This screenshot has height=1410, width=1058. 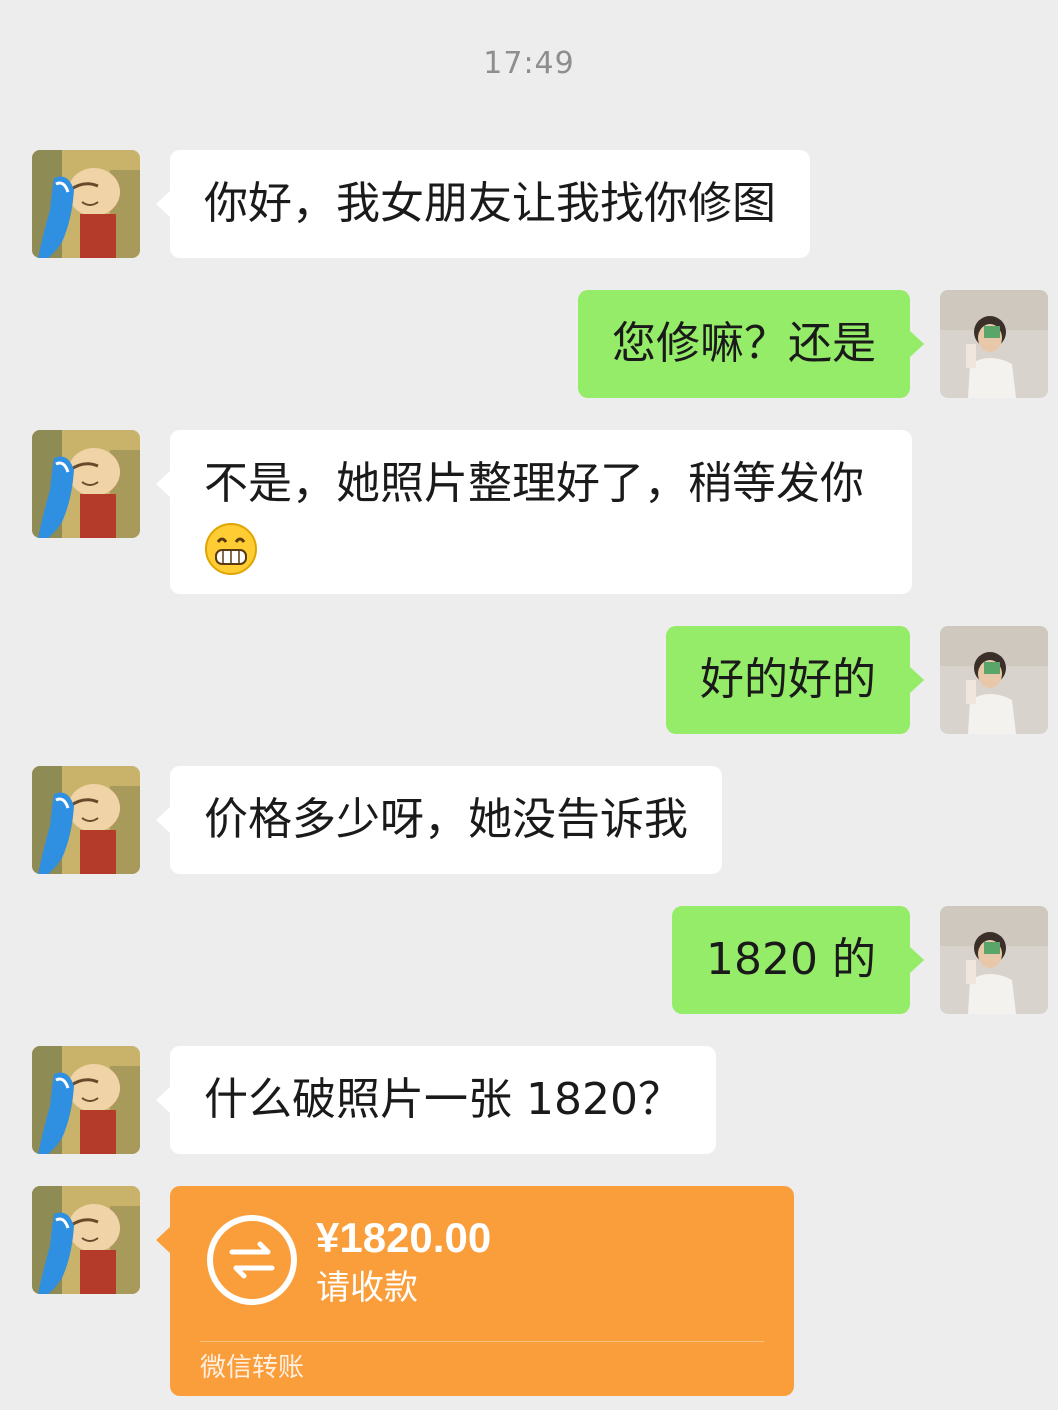 What do you see at coordinates (490, 203) in the screenshot?
I see `message-text: 你好，我女朋友让我找你修图` at bounding box center [490, 203].